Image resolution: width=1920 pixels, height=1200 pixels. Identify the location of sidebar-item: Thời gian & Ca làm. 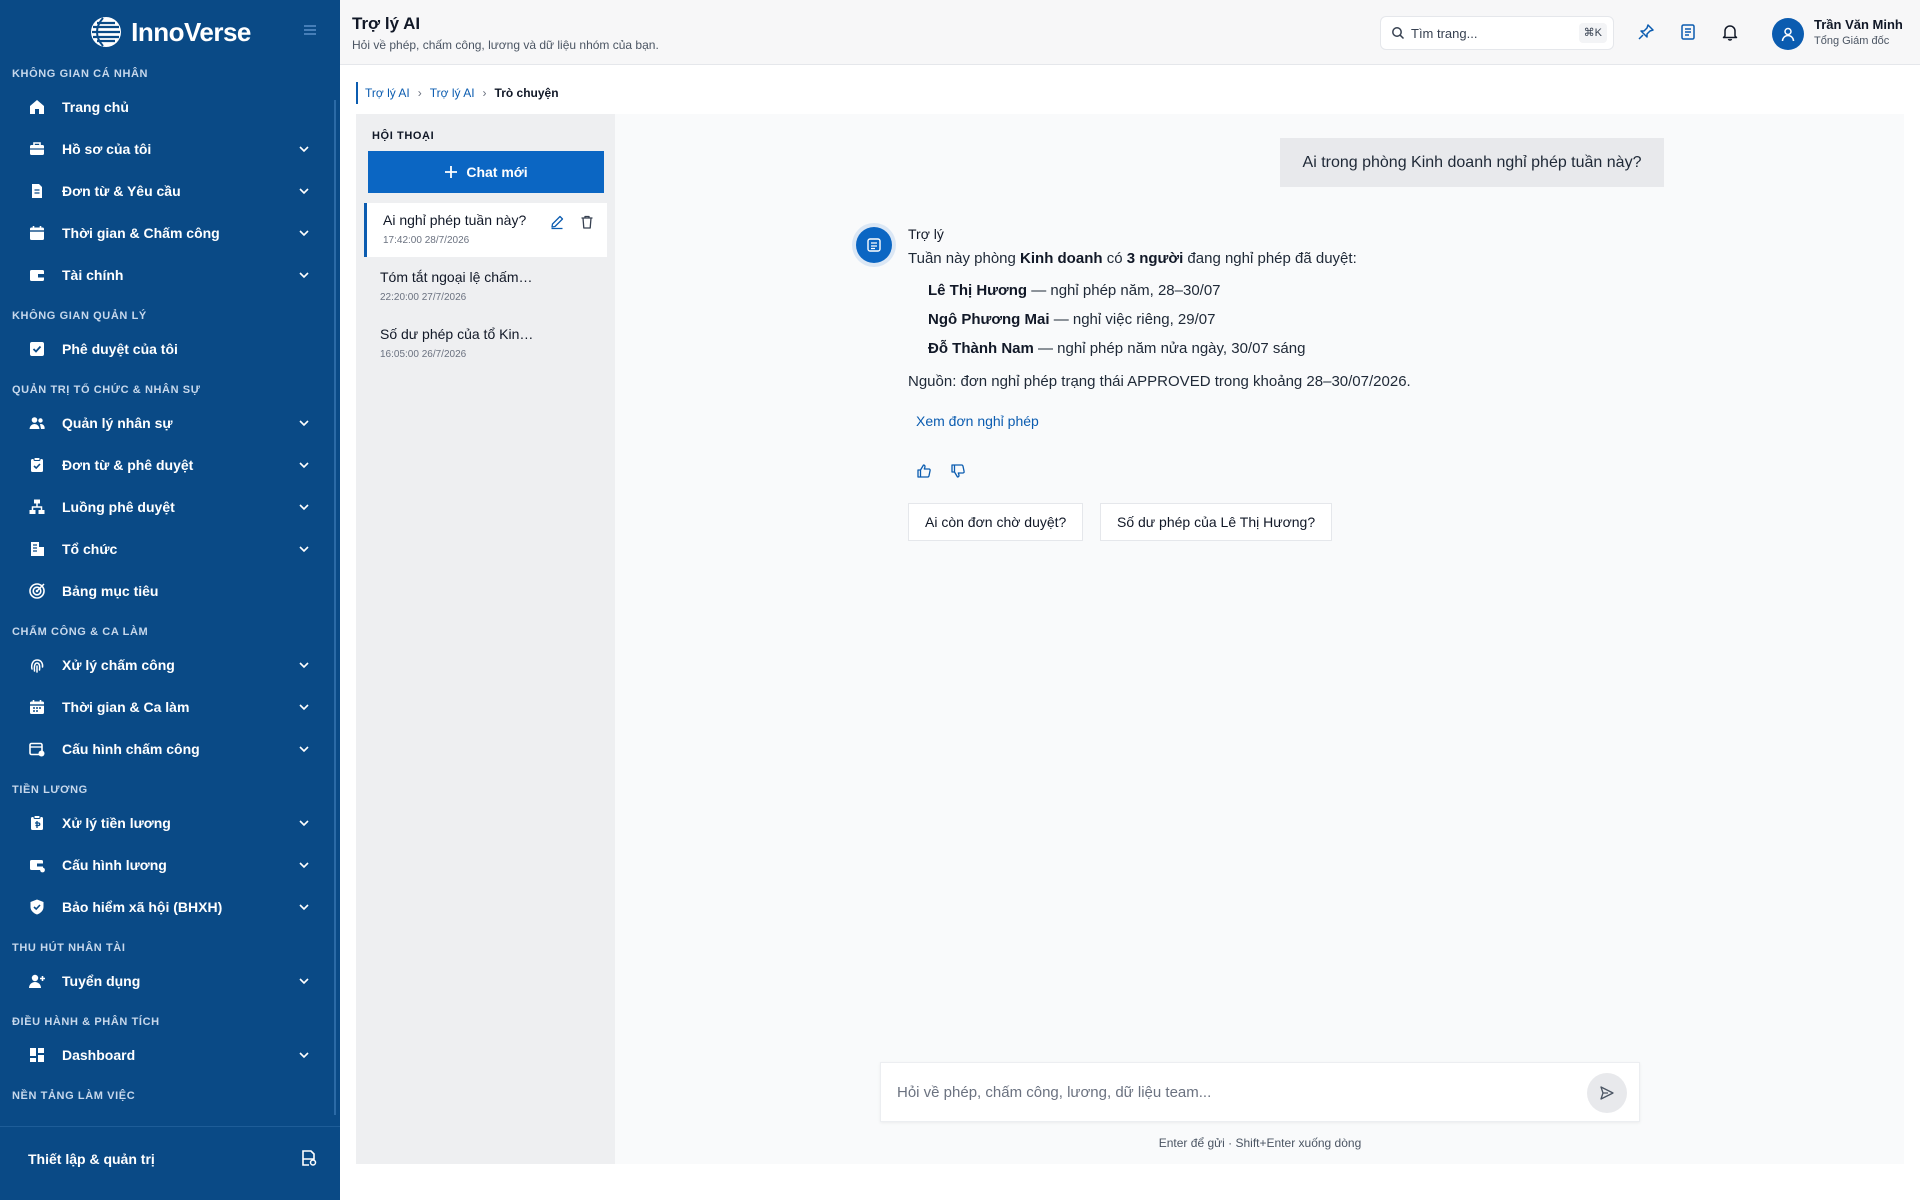
(170, 707).